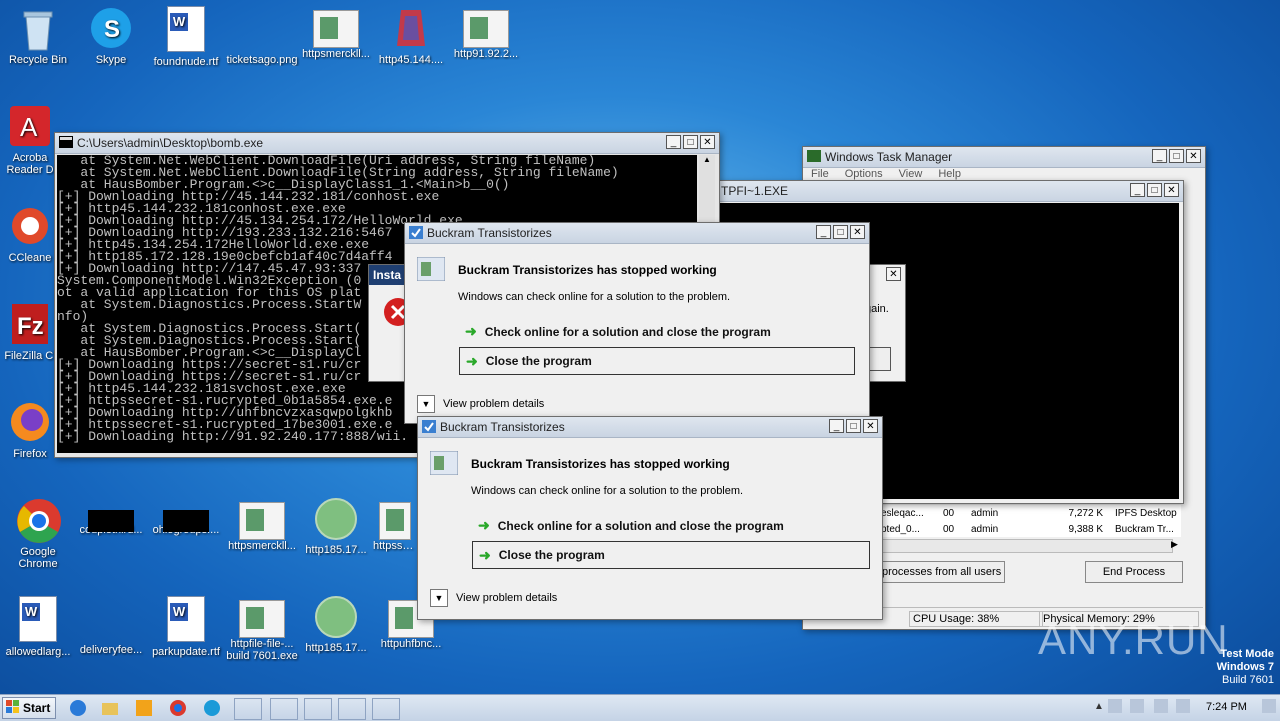 The image size is (1280, 721). Describe the element at coordinates (181, 708) in the screenshot. I see `chrome-taskbar-icon` at that location.